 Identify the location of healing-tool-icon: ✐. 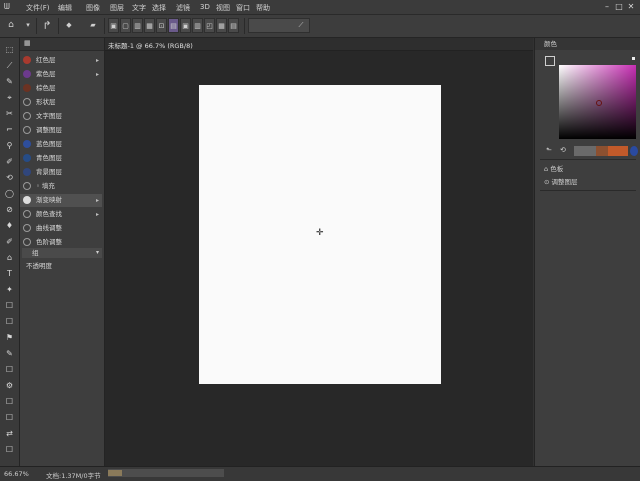
(9, 161).